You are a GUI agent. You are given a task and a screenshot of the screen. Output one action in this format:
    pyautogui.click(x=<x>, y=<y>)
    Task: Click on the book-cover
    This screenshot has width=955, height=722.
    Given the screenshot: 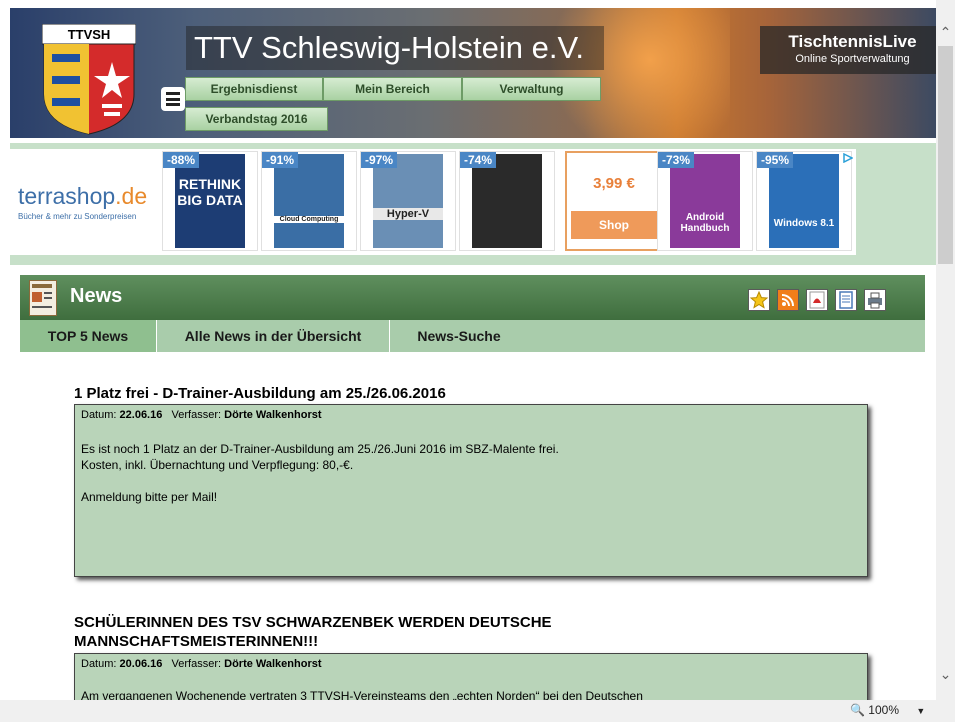 What is the action you would take?
    pyautogui.click(x=507, y=201)
    